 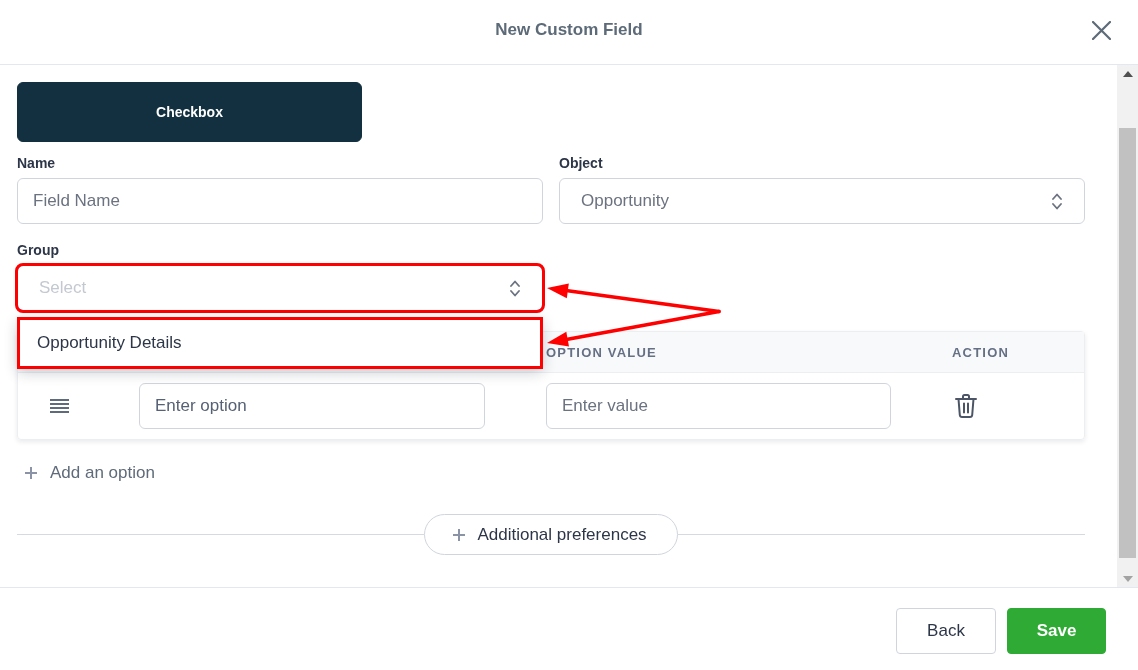 What do you see at coordinates (1127, 343) in the screenshot?
I see `scrollbar-thumb` at bounding box center [1127, 343].